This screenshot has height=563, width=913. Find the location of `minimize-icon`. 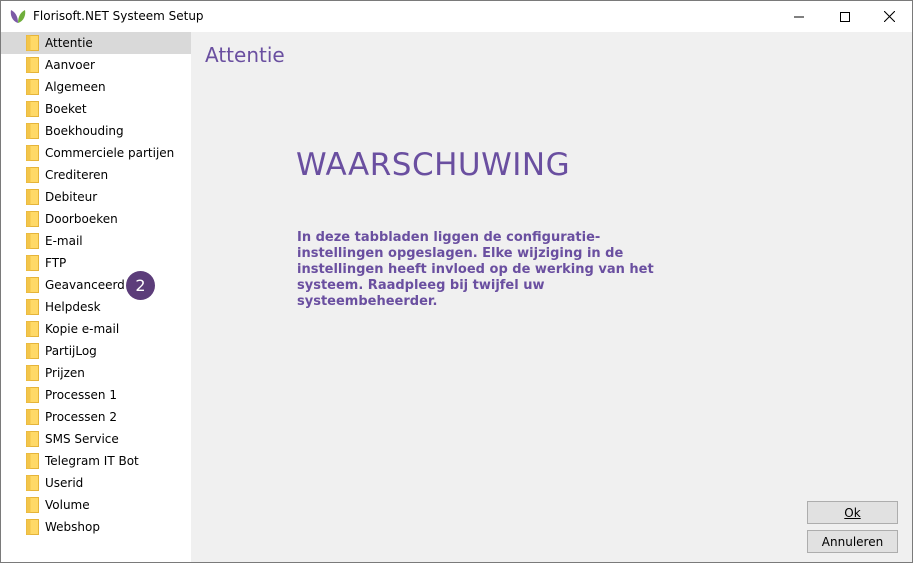

minimize-icon is located at coordinates (799, 16).